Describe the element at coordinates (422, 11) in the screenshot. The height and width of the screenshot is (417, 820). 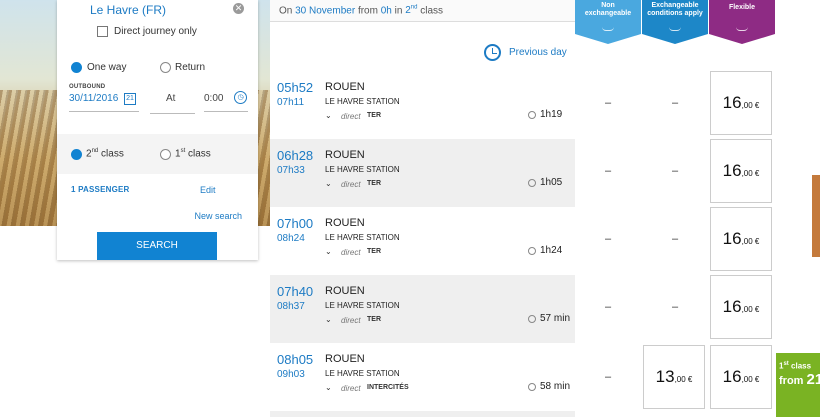
I see `results-header: On 30 November from 0h in 2nd class` at that location.